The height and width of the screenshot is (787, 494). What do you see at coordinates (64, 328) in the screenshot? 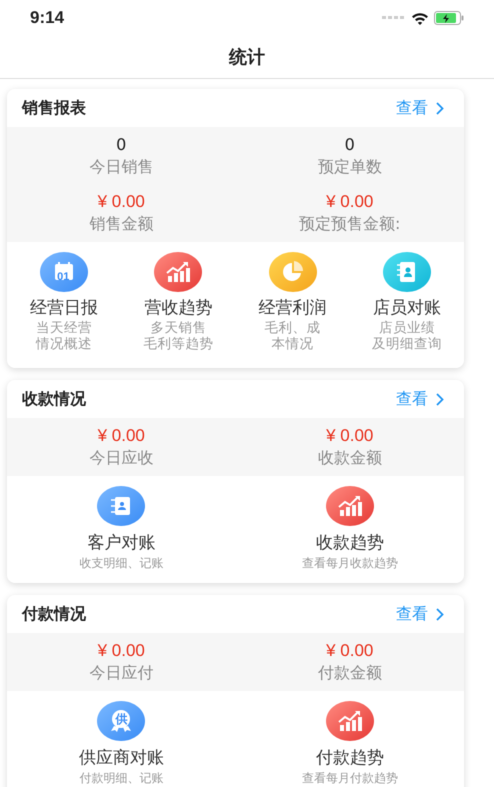
I see `feature-description: 当天经营` at bounding box center [64, 328].